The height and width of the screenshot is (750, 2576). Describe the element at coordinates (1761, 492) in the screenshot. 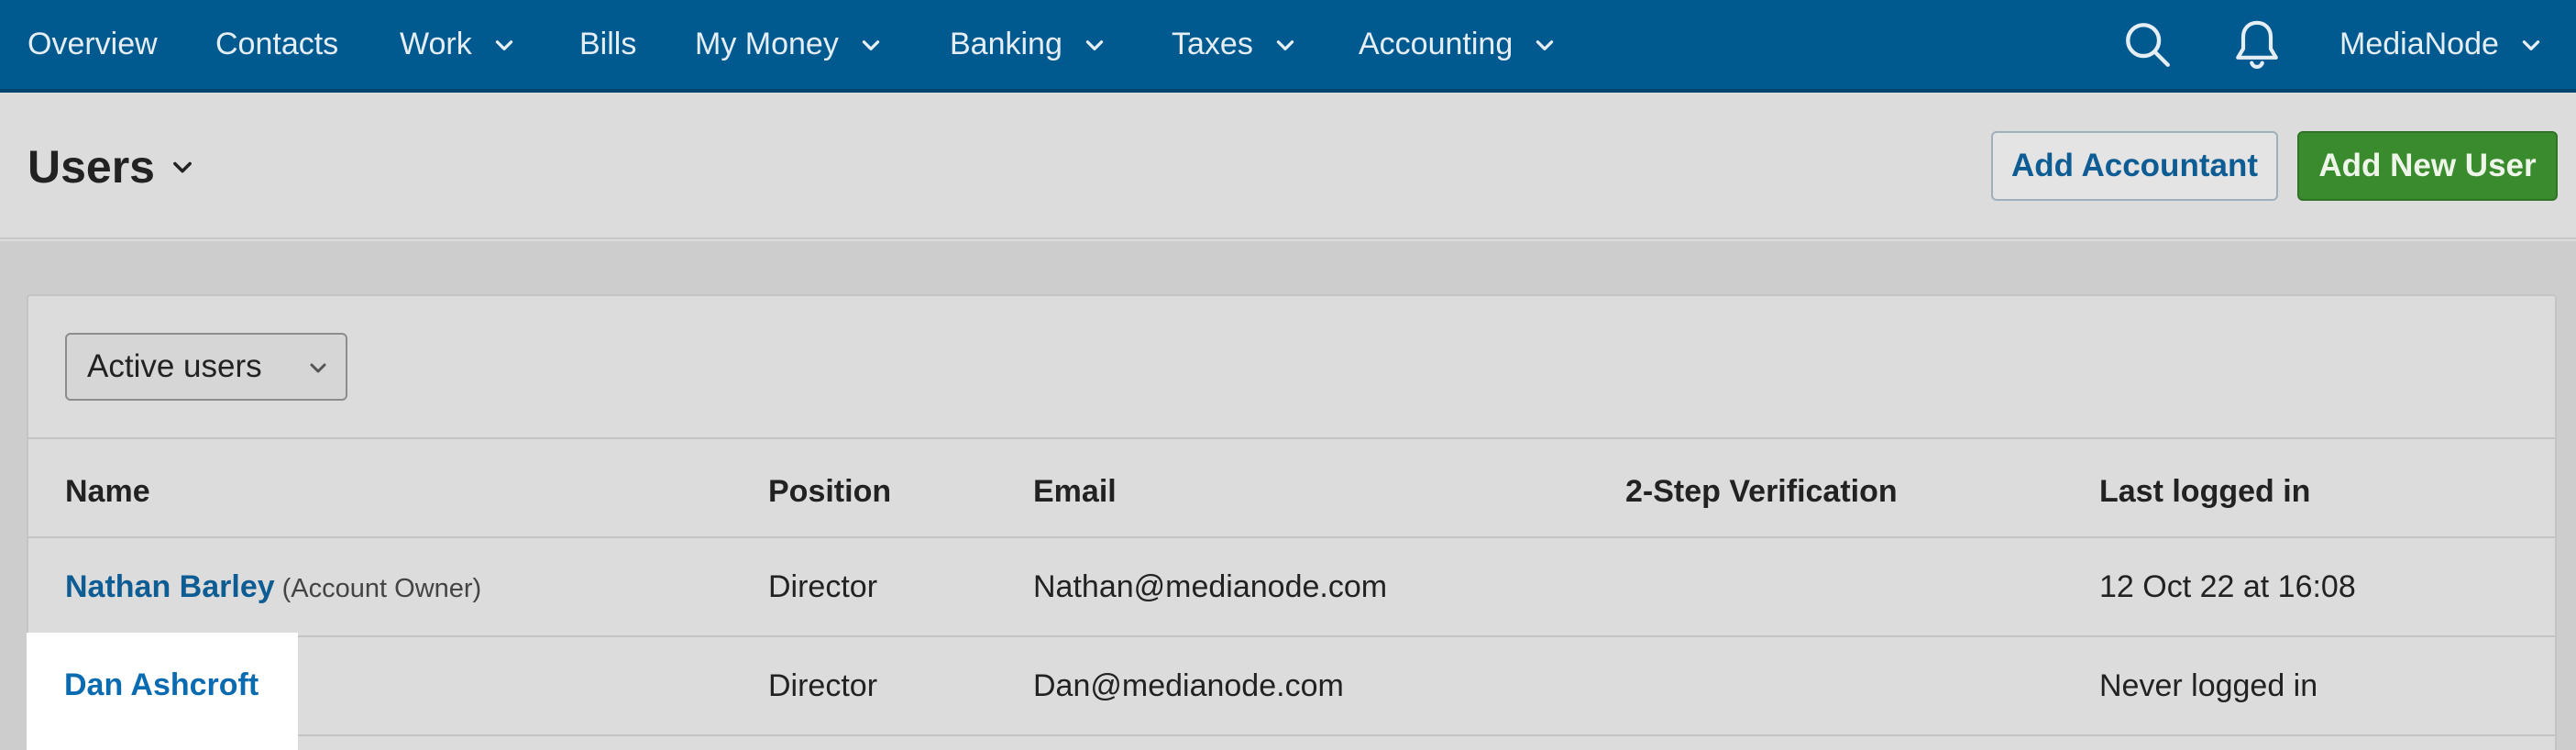

I see `column-header-2-step-verification: 2-Step Verification` at that location.